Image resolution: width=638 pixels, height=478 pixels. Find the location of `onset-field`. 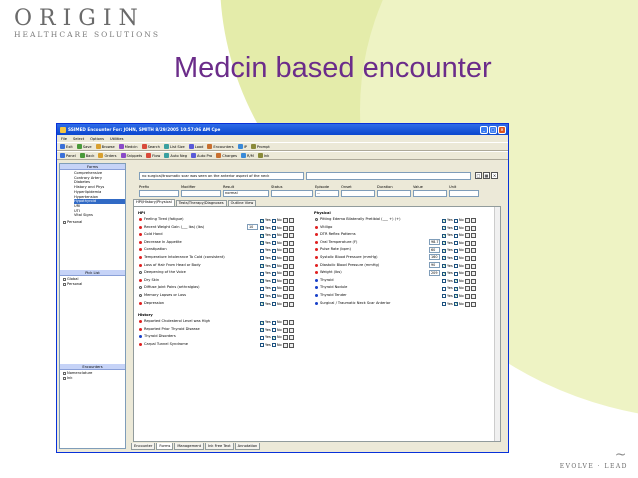

onset-field is located at coordinates (358, 193).